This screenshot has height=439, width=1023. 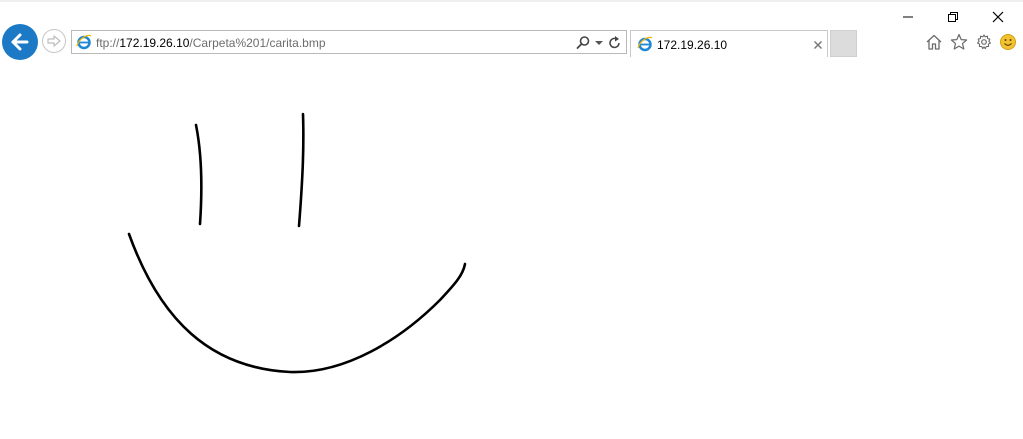 What do you see at coordinates (257, 43) in the screenshot?
I see `url-path: /Carpeta%201/carita.bmp` at bounding box center [257, 43].